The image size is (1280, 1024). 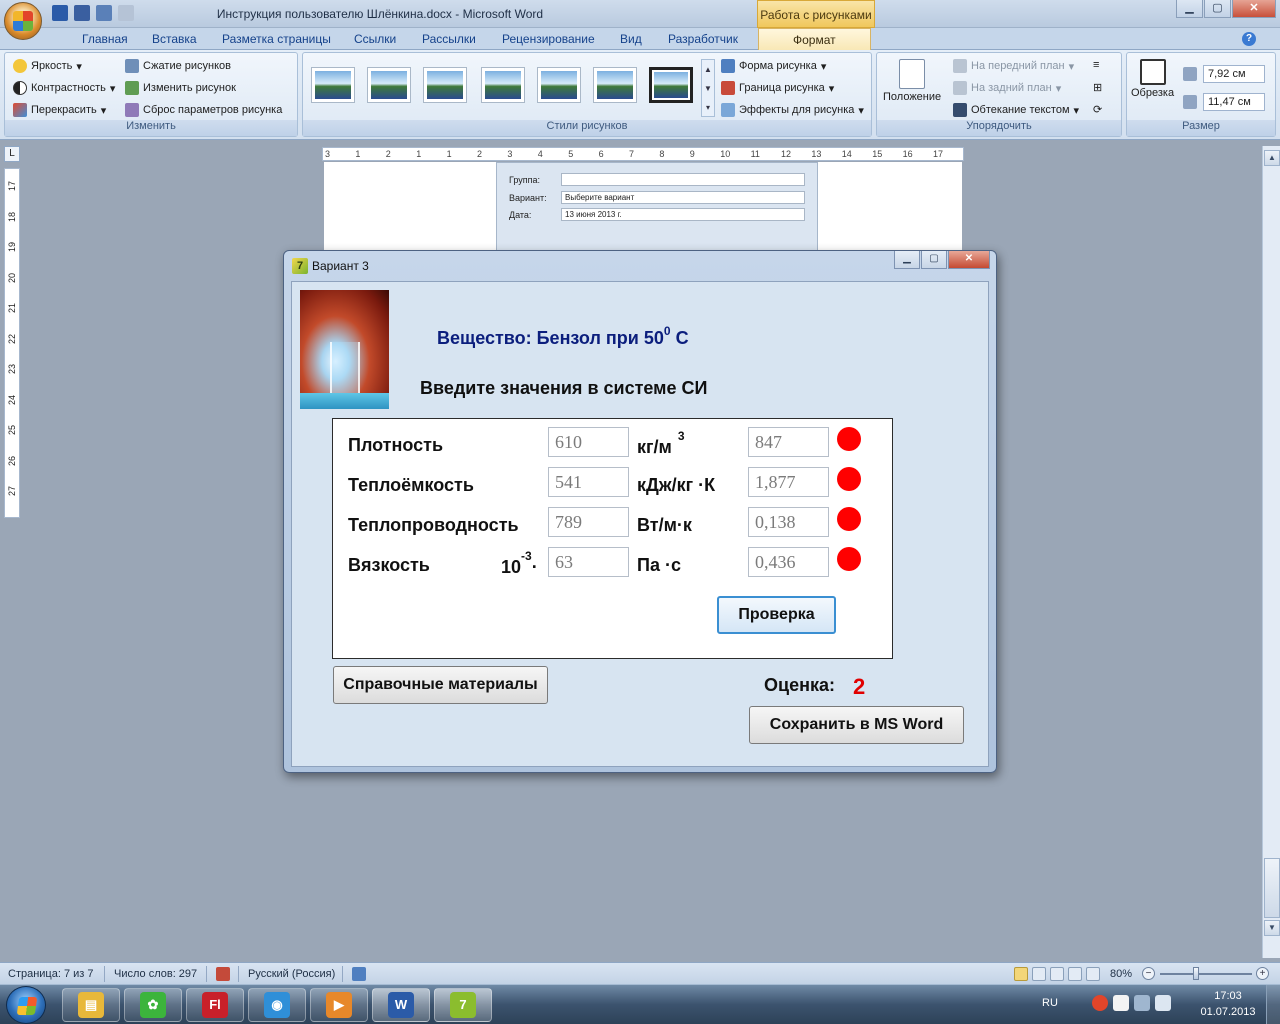 I want to click on taskbar-app-media: ▶, so click(x=339, y=1005).